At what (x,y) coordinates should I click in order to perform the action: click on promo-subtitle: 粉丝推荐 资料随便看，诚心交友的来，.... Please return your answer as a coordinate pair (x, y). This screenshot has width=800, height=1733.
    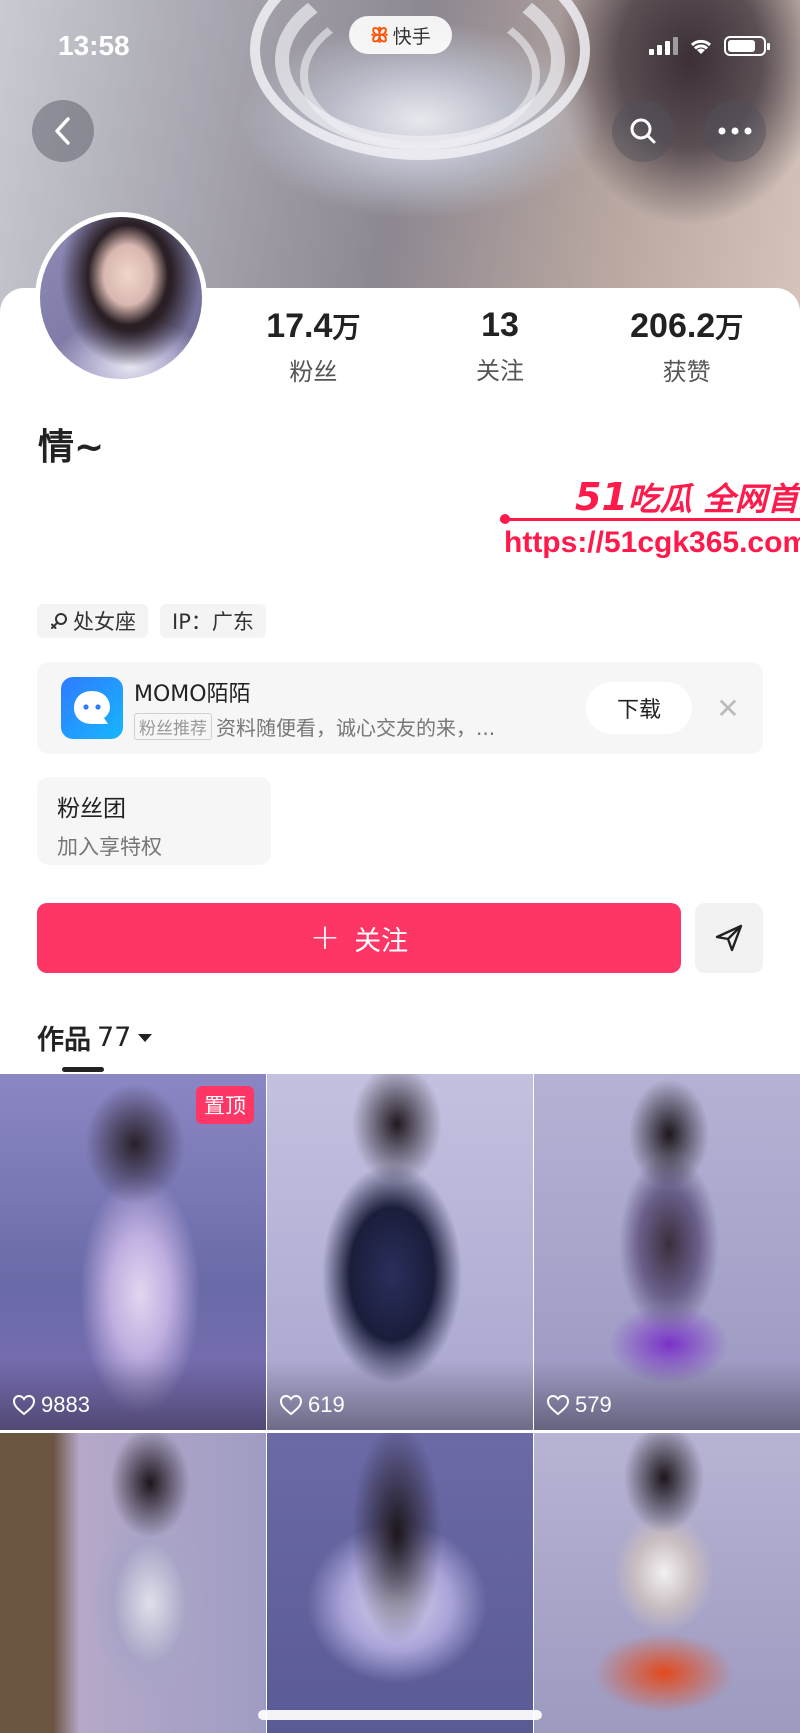
    Looking at the image, I should click on (314, 726).